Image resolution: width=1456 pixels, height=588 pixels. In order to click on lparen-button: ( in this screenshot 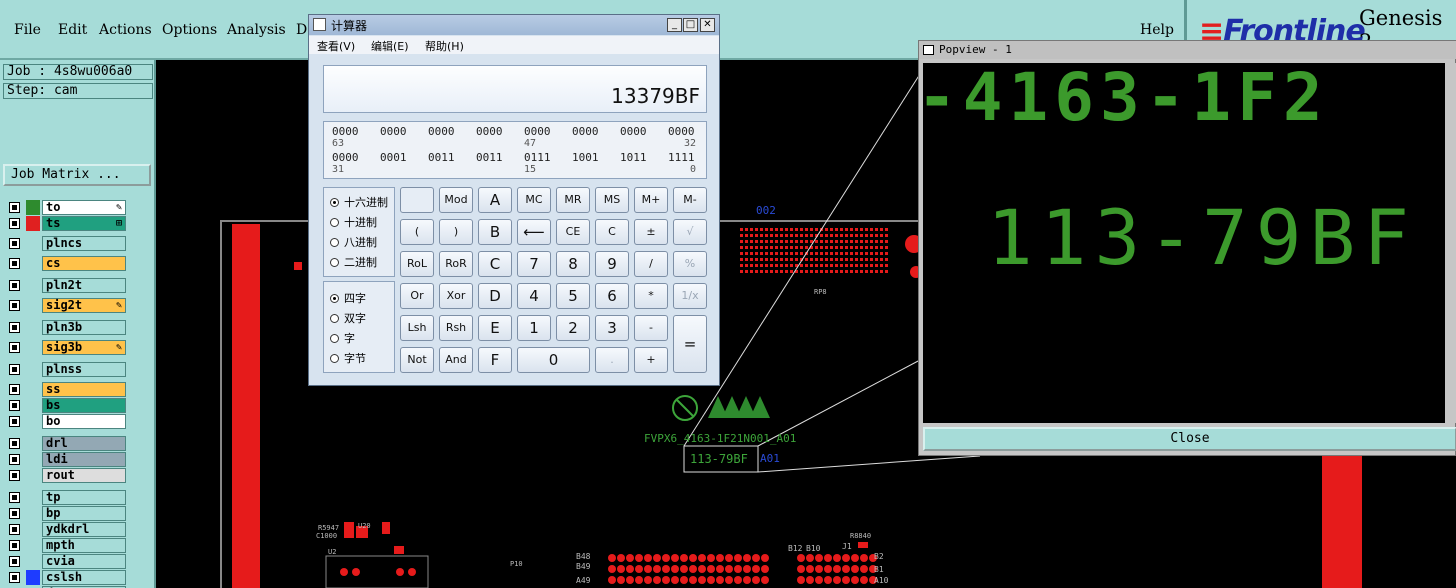, I will do `click(417, 232)`.